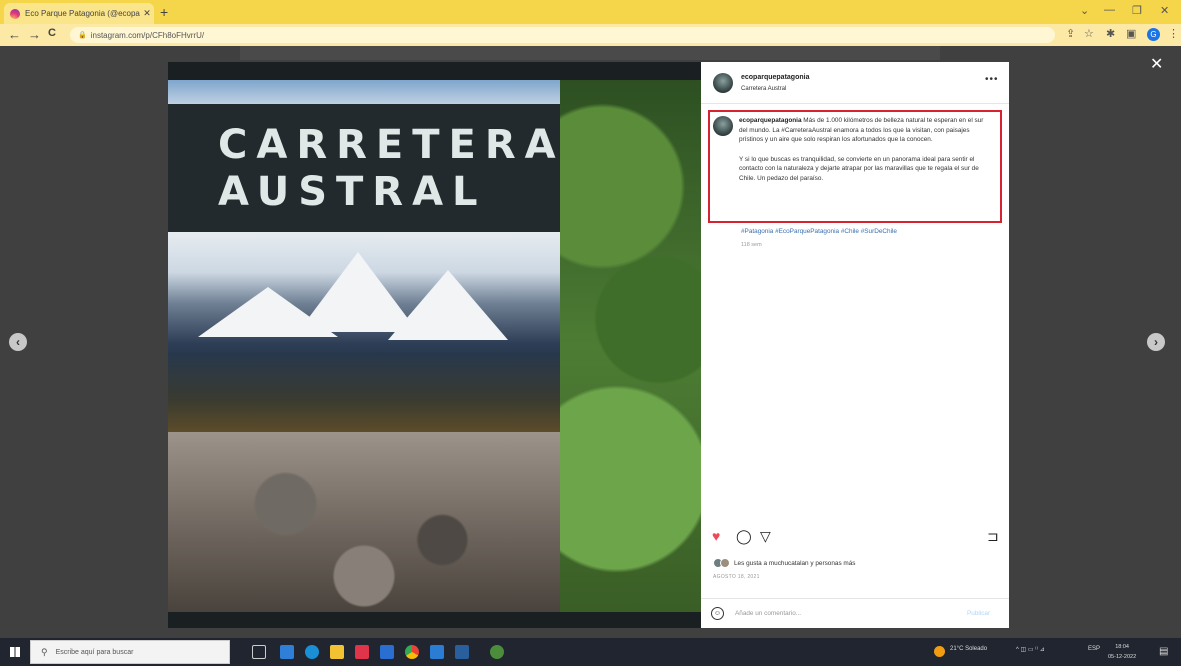 This screenshot has width=1181, height=666. What do you see at coordinates (978, 613) in the screenshot?
I see `publish-button: Publicar` at bounding box center [978, 613].